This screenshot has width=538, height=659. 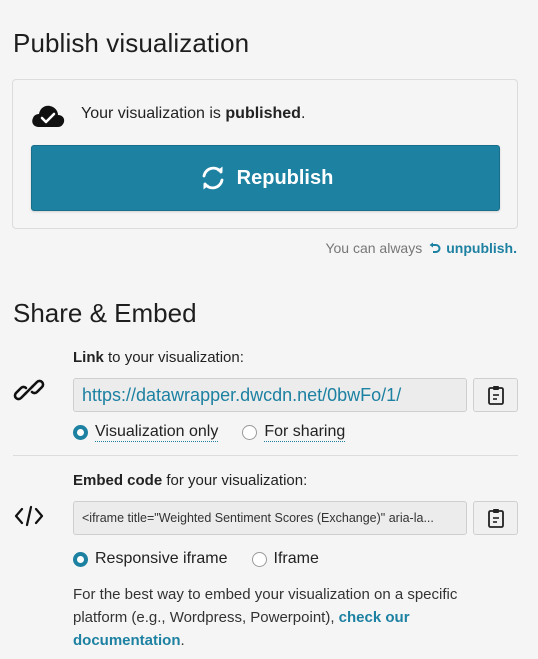 I want to click on link-icon, so click(x=29, y=390).